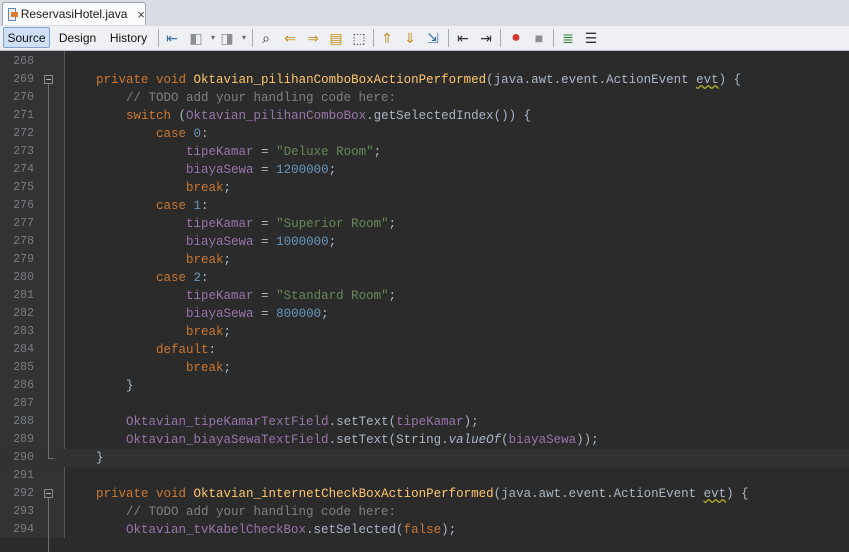  Describe the element at coordinates (424, 386) in the screenshot. I see `code-line: 286 }` at that location.